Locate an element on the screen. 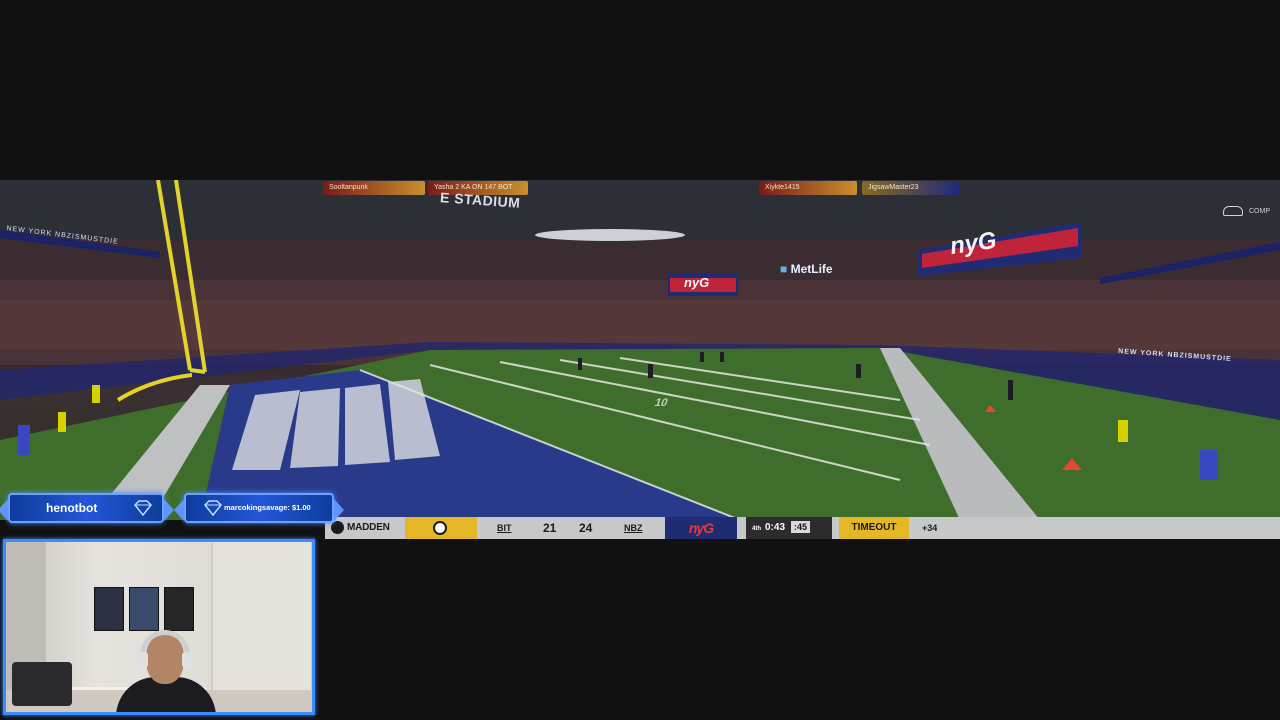 The height and width of the screenshot is (720, 1280). home-score: 24 is located at coordinates (586, 528).